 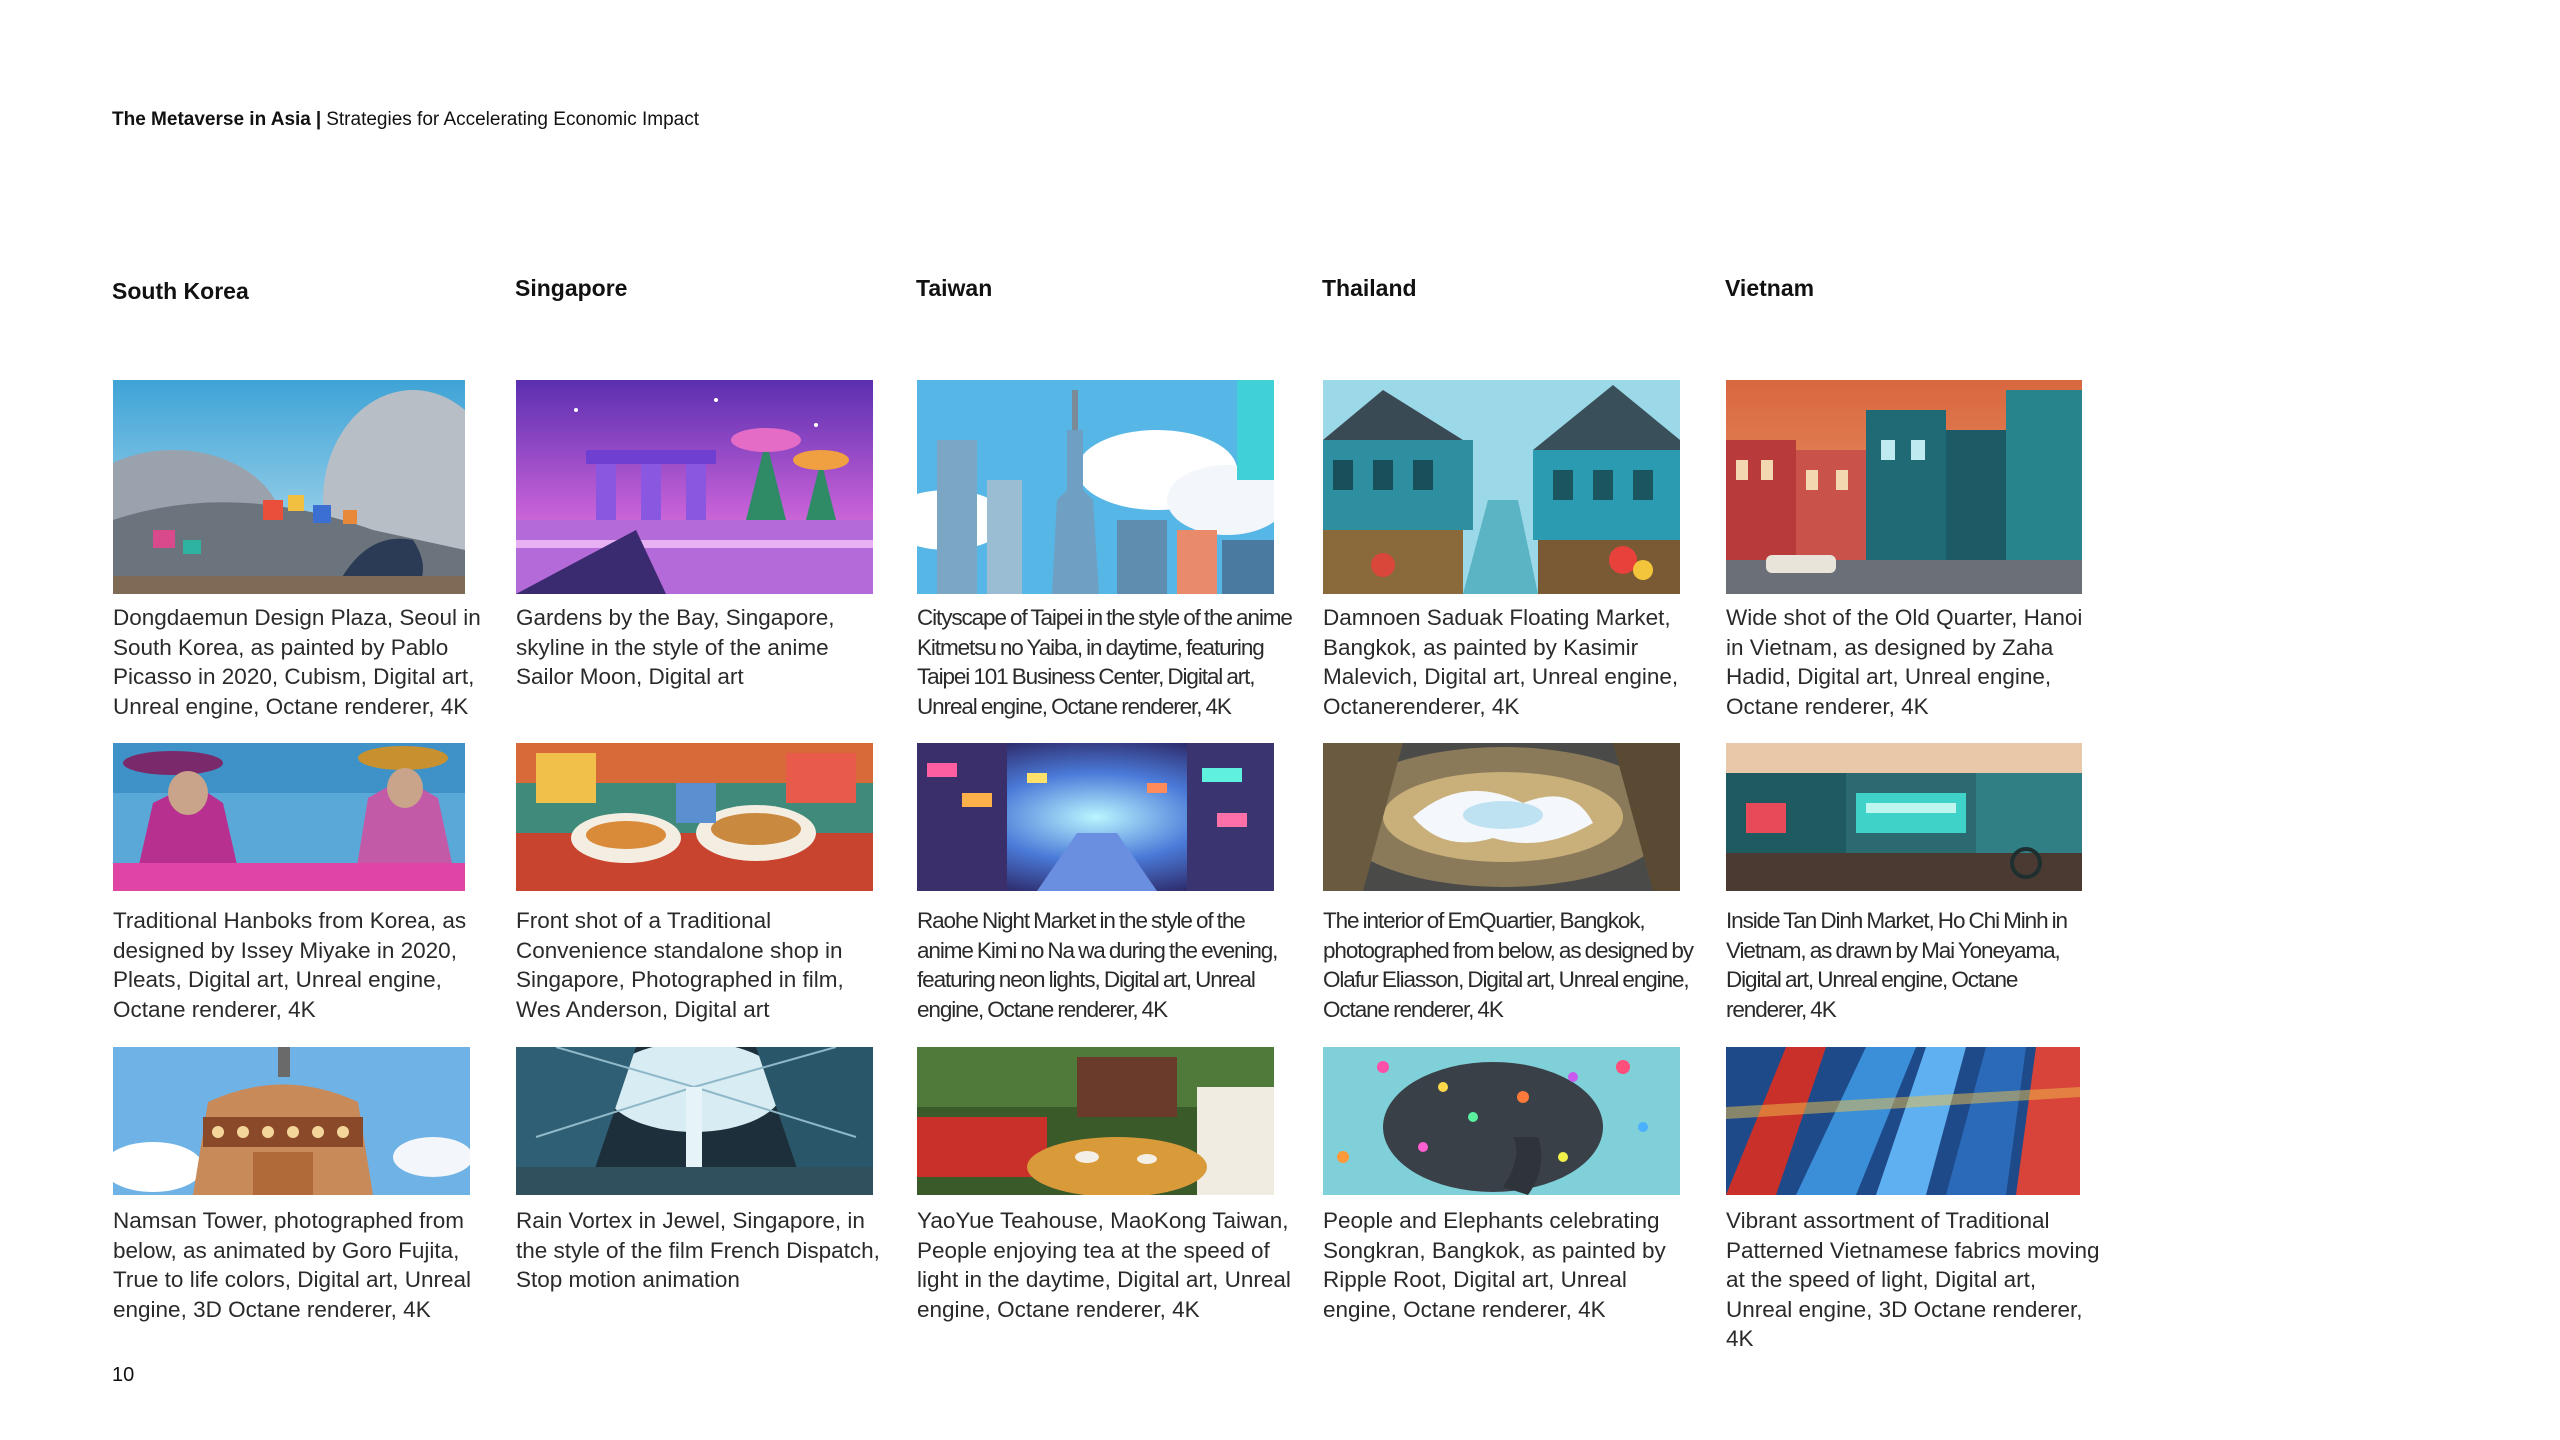 What do you see at coordinates (1501, 487) in the screenshot?
I see `image-damnoen-saduak-market` at bounding box center [1501, 487].